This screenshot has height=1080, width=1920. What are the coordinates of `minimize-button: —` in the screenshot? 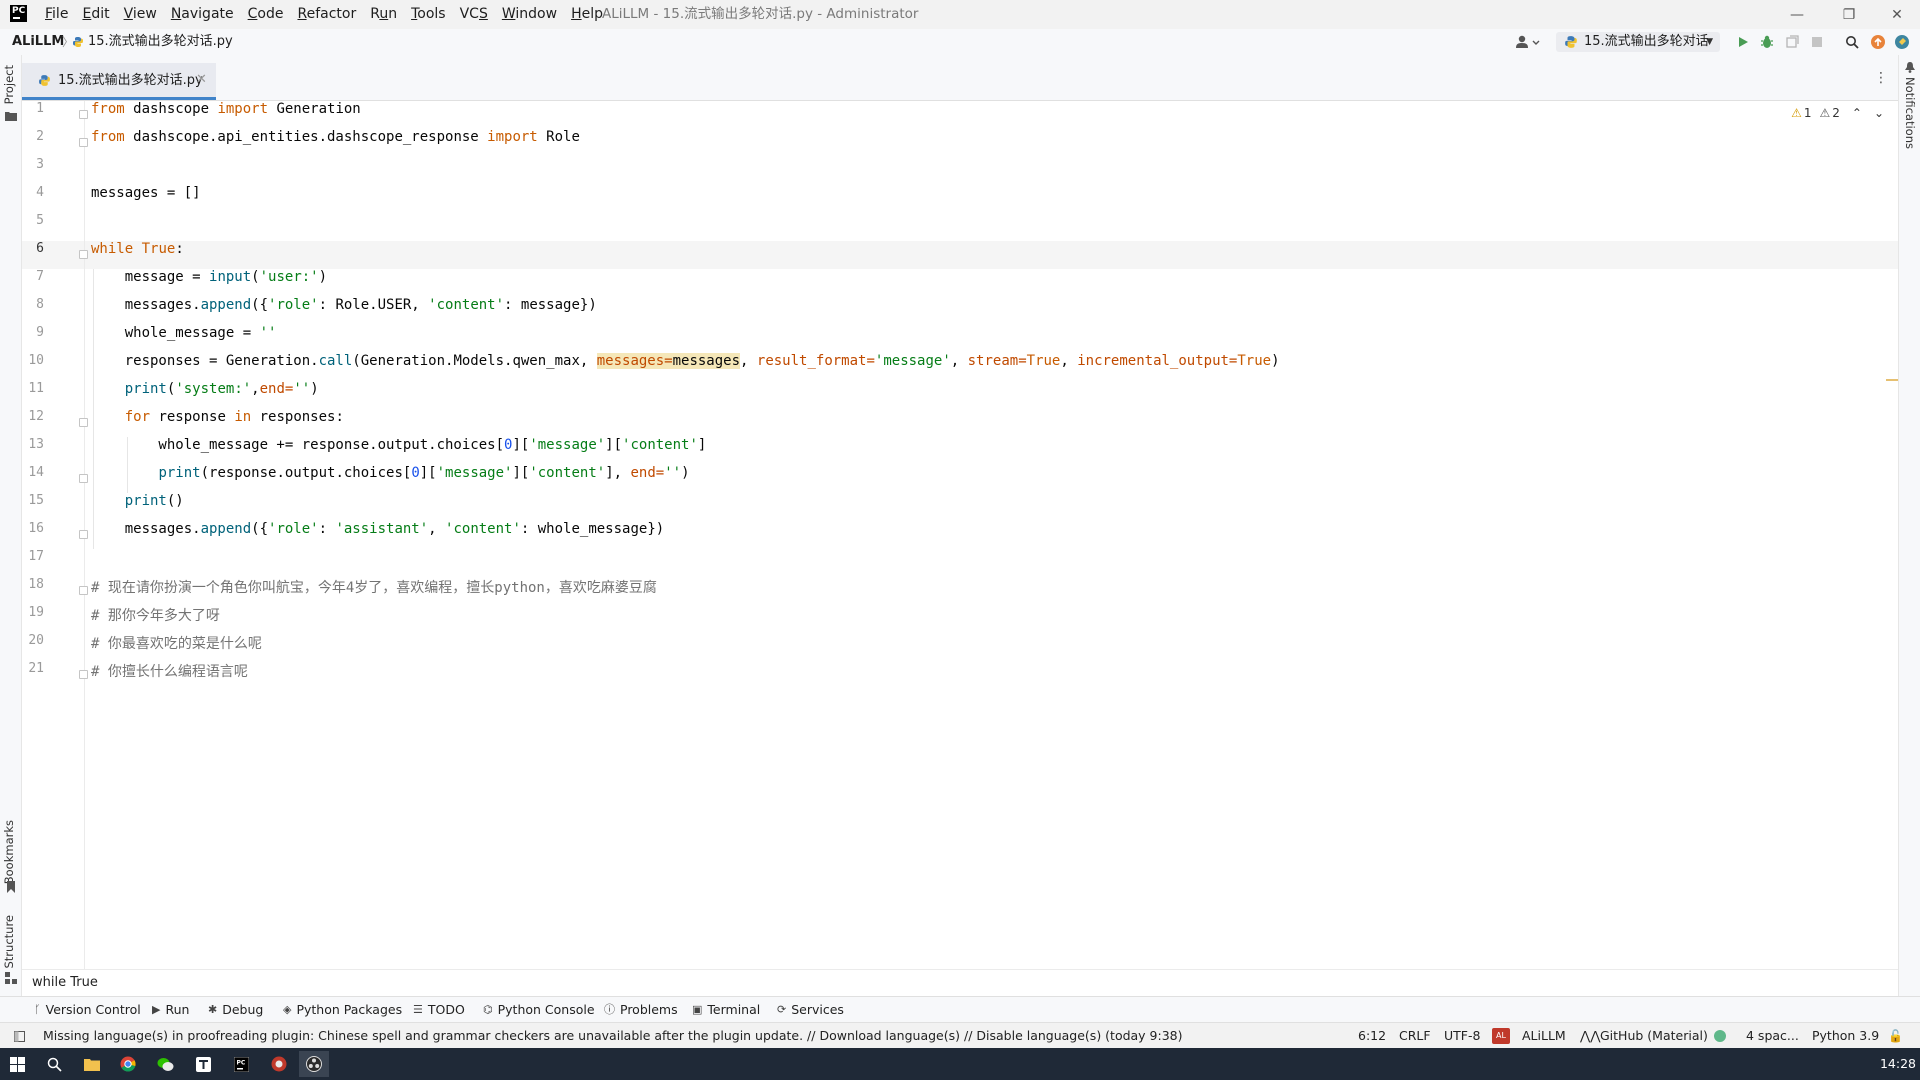 It's located at (1797, 14).